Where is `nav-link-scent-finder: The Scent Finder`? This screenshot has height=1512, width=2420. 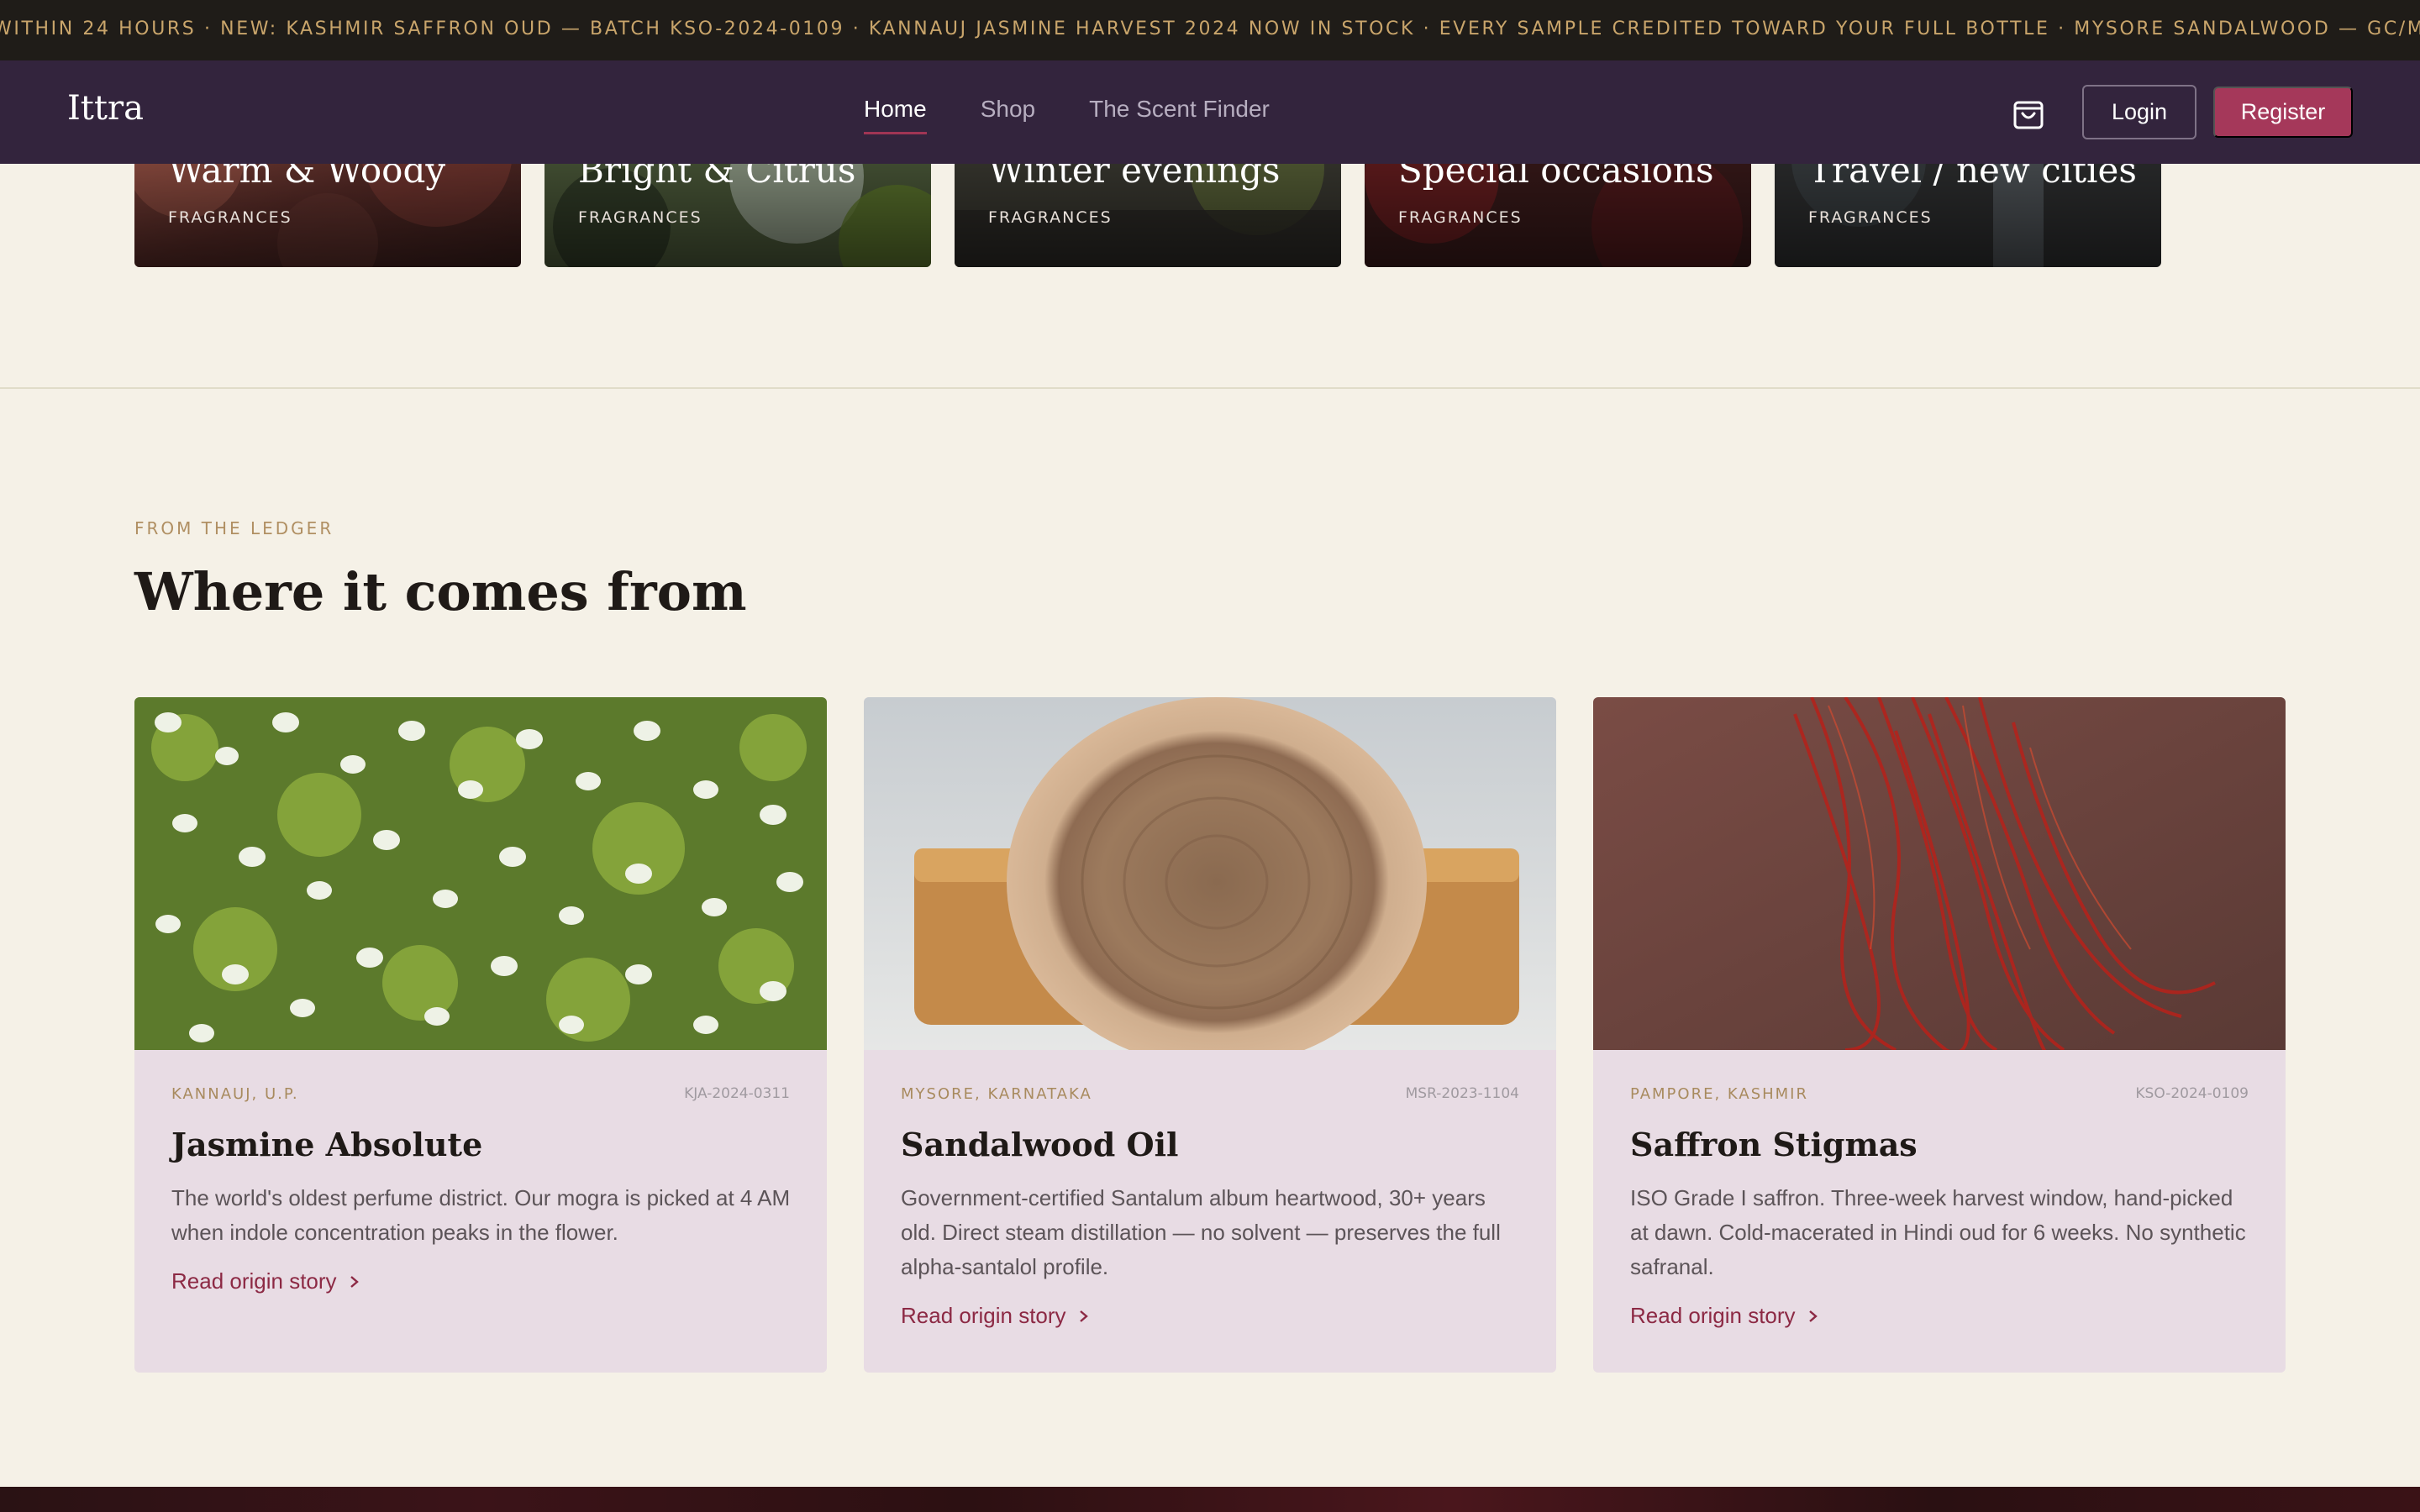 nav-link-scent-finder: The Scent Finder is located at coordinates (1179, 115).